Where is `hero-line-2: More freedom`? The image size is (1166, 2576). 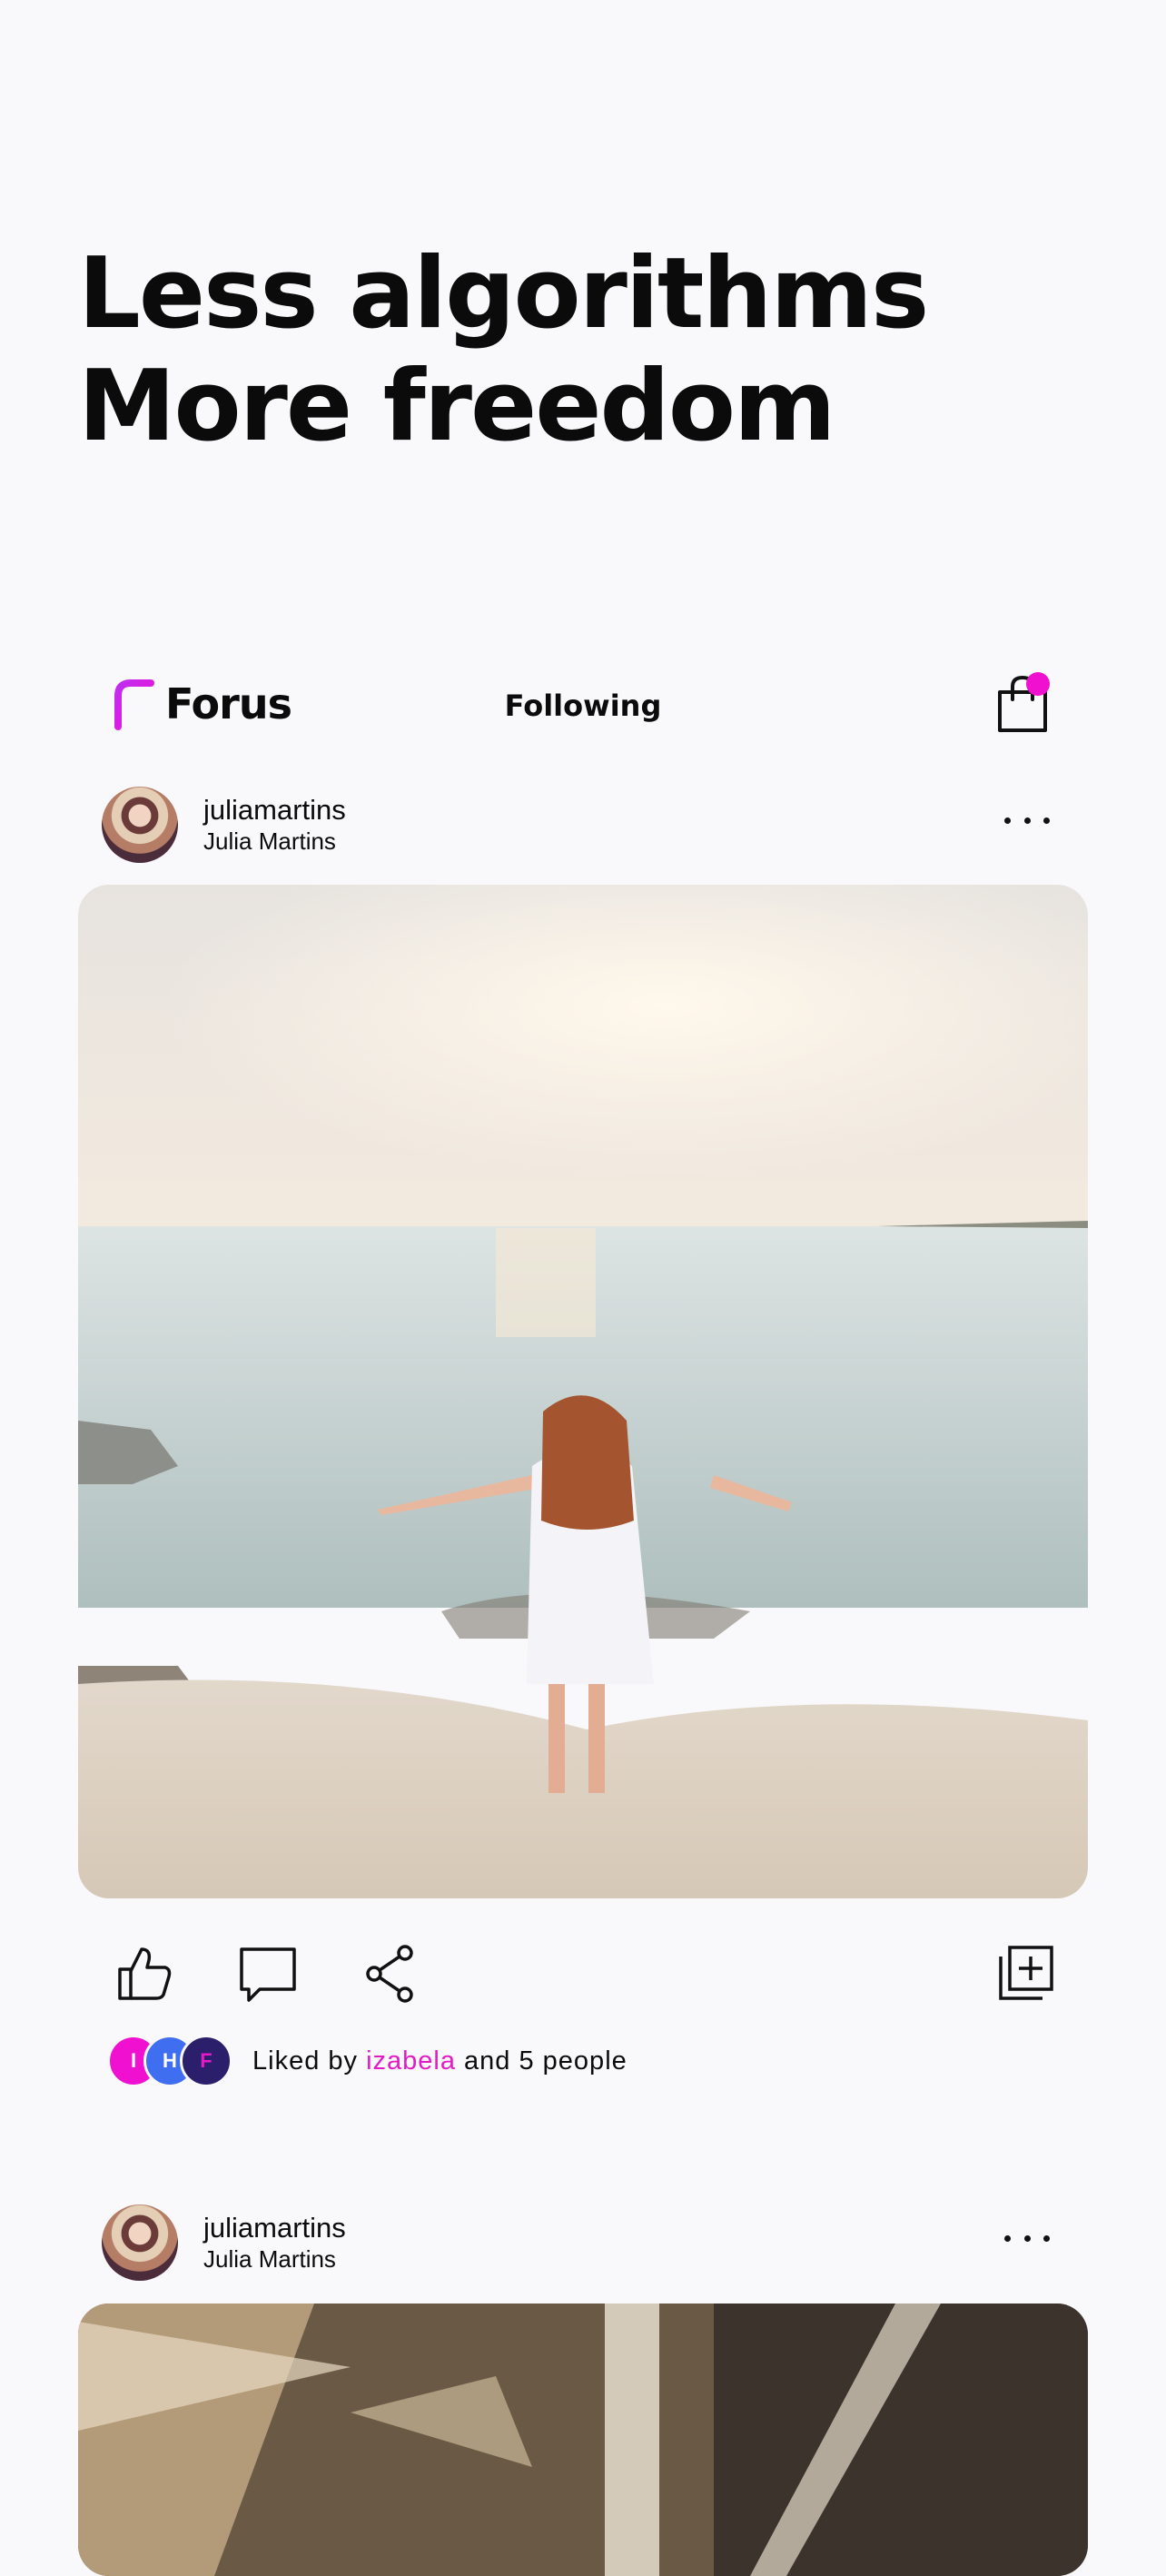
hero-line-2: More freedom is located at coordinates (457, 406).